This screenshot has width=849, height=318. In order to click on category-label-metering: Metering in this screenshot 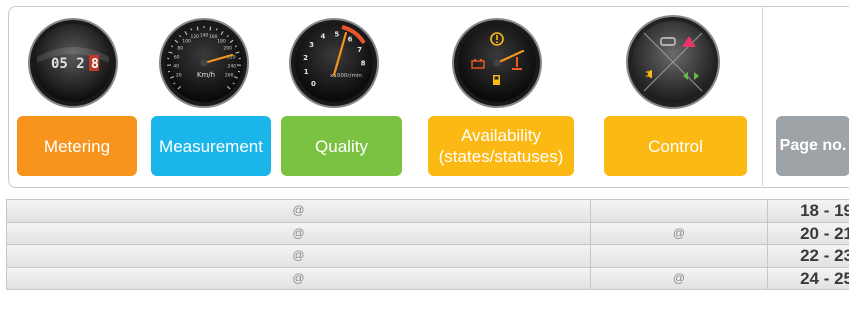, I will do `click(77, 146)`.